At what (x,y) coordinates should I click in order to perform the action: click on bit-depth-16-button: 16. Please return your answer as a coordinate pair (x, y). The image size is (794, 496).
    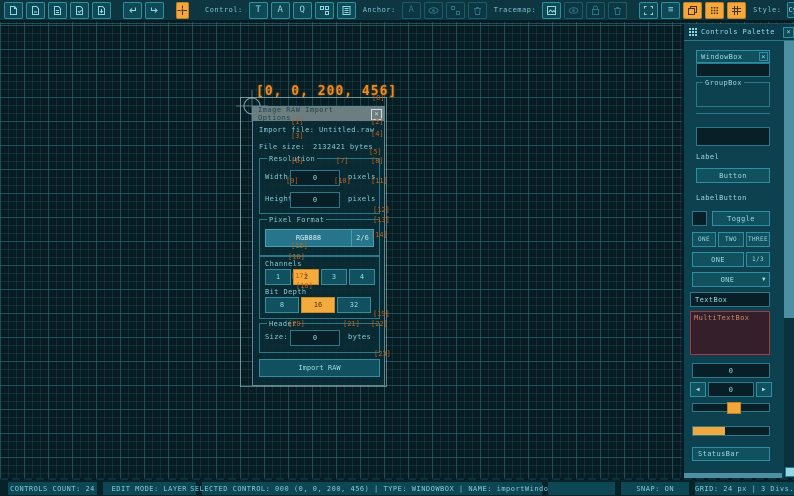
    Looking at the image, I should click on (318, 305).